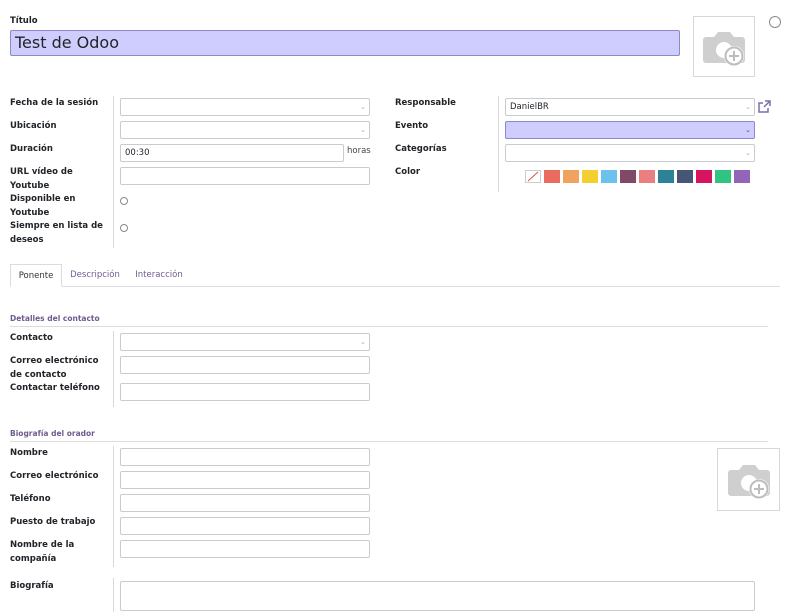 This screenshot has width=792, height=612. What do you see at coordinates (245, 342) in the screenshot?
I see `contact-select: ⌄` at bounding box center [245, 342].